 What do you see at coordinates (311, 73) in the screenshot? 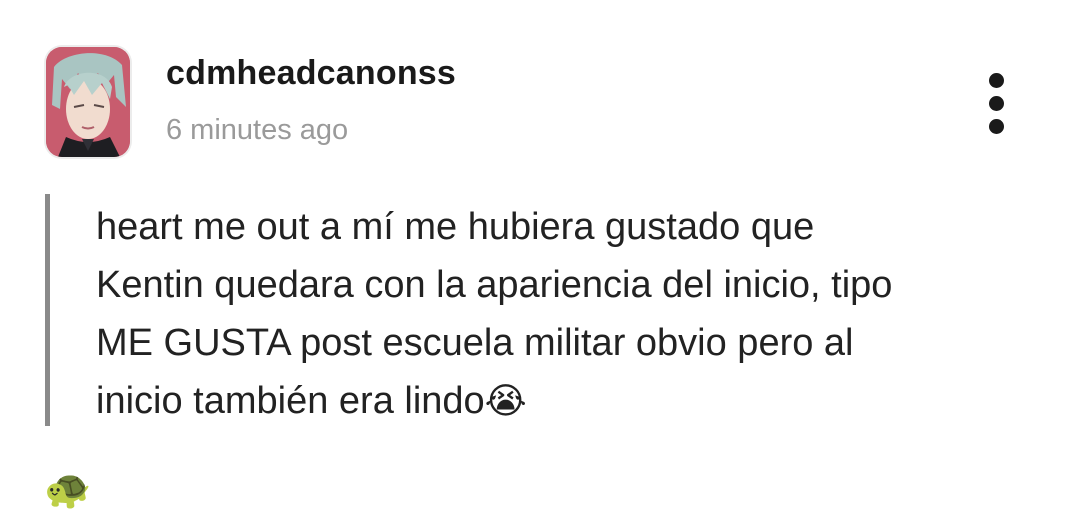
I see `username: cdmheadcanonss` at bounding box center [311, 73].